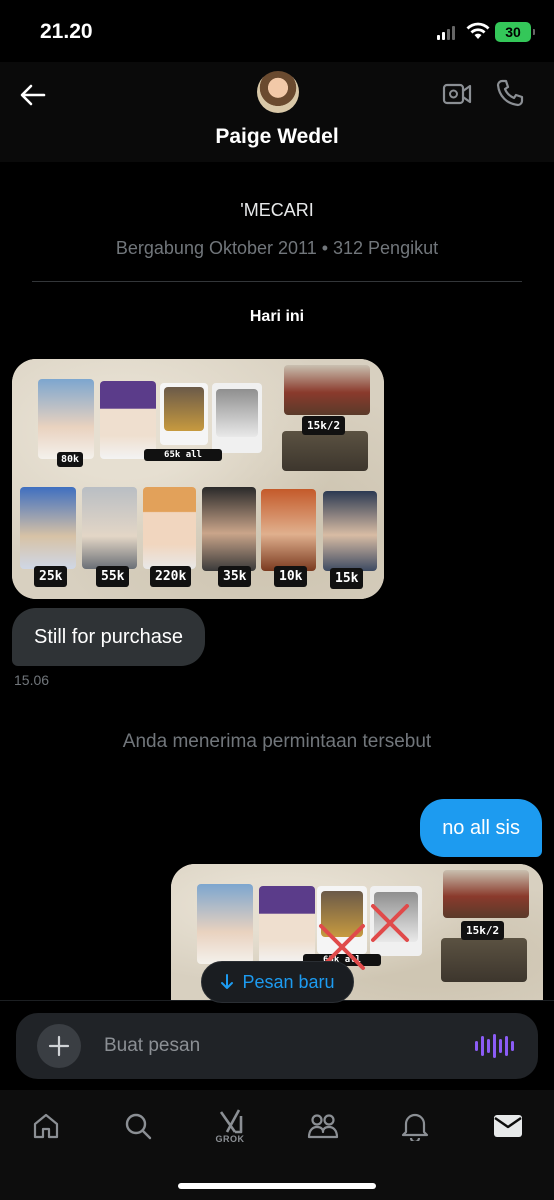 The height and width of the screenshot is (1200, 554). Describe the element at coordinates (277, 31) in the screenshot. I see `status-bar: 21.20 30` at that location.